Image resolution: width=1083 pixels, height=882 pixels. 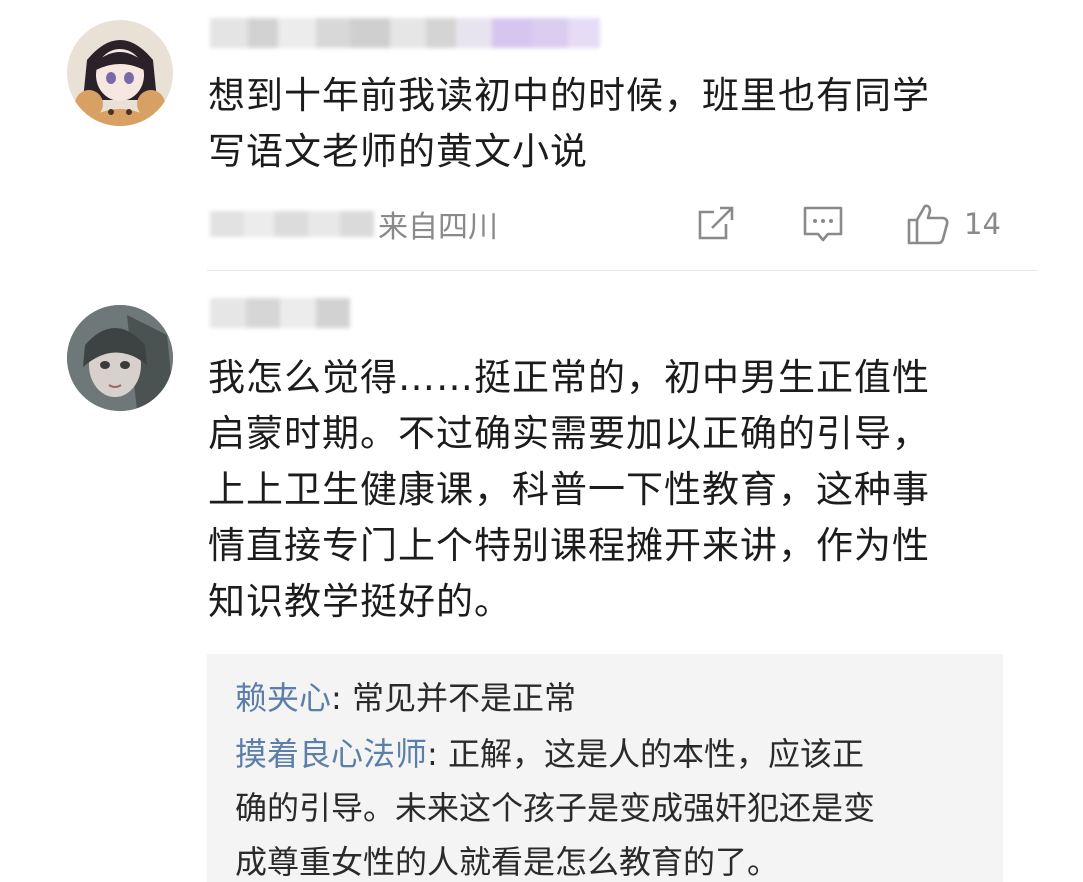 What do you see at coordinates (555, 808) in the screenshot?
I see `reply-text-line: 确的引导。未来这个孩子是变成强奸犯还是变` at bounding box center [555, 808].